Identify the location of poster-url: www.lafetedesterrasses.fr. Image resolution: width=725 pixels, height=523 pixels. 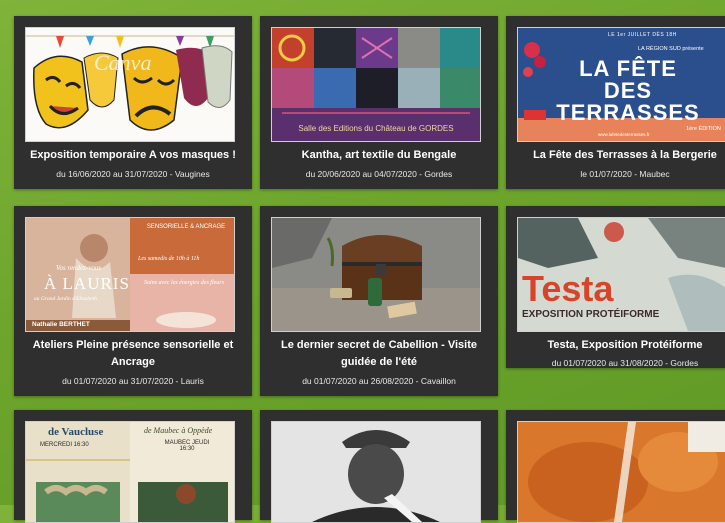
(624, 134).